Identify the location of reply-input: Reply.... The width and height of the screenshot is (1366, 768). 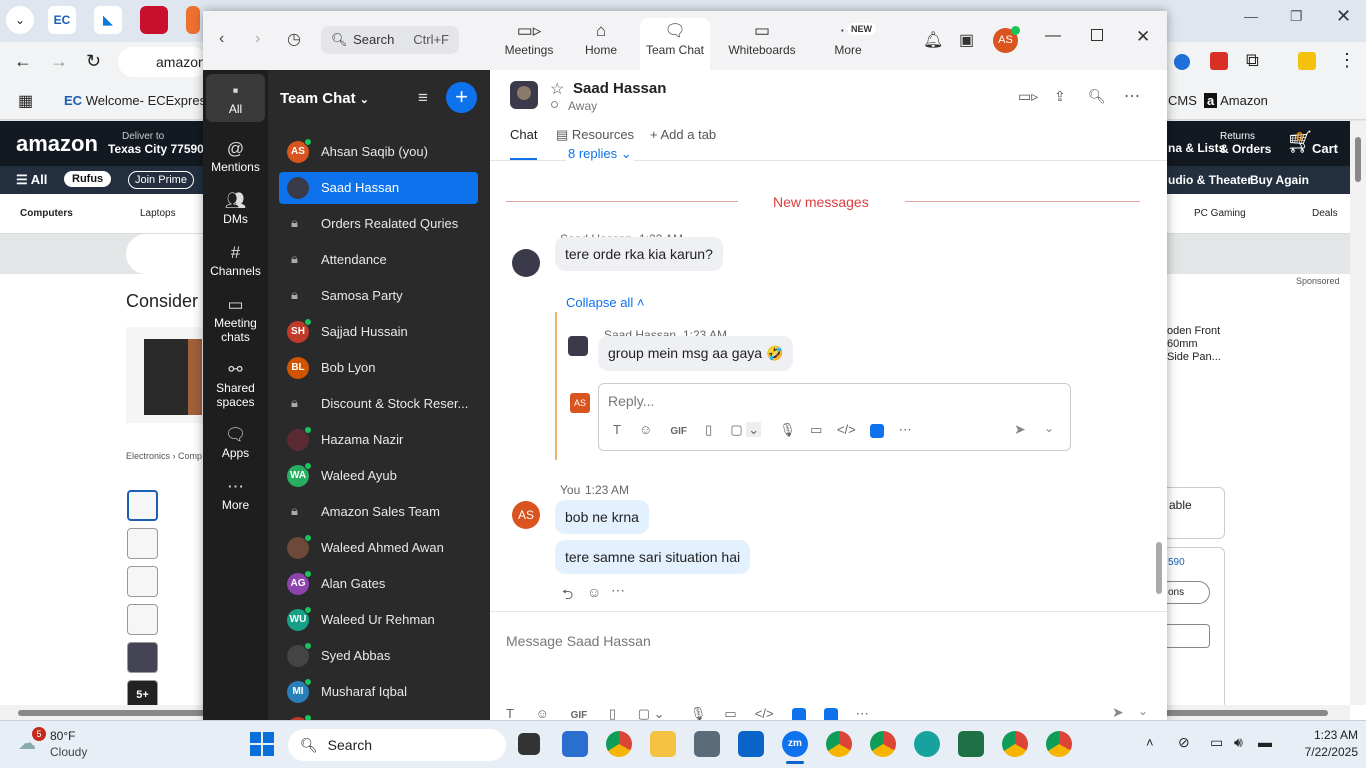
(631, 401).